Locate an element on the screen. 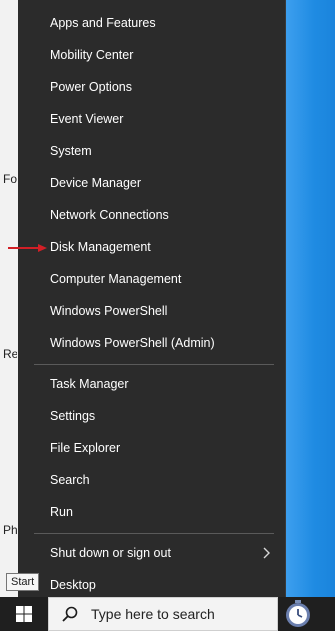 Image resolution: width=335 pixels, height=631 pixels. menu-item-mobility-center: Mobility Center is located at coordinates (151, 55).